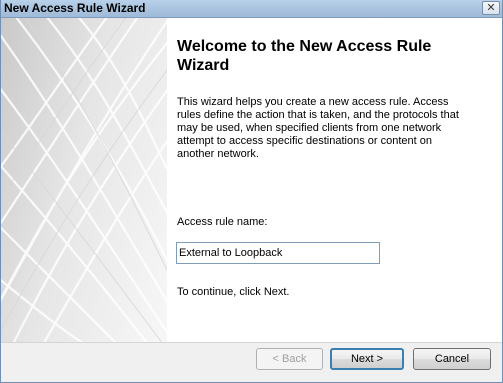  I want to click on next-button: Next >, so click(367, 359).